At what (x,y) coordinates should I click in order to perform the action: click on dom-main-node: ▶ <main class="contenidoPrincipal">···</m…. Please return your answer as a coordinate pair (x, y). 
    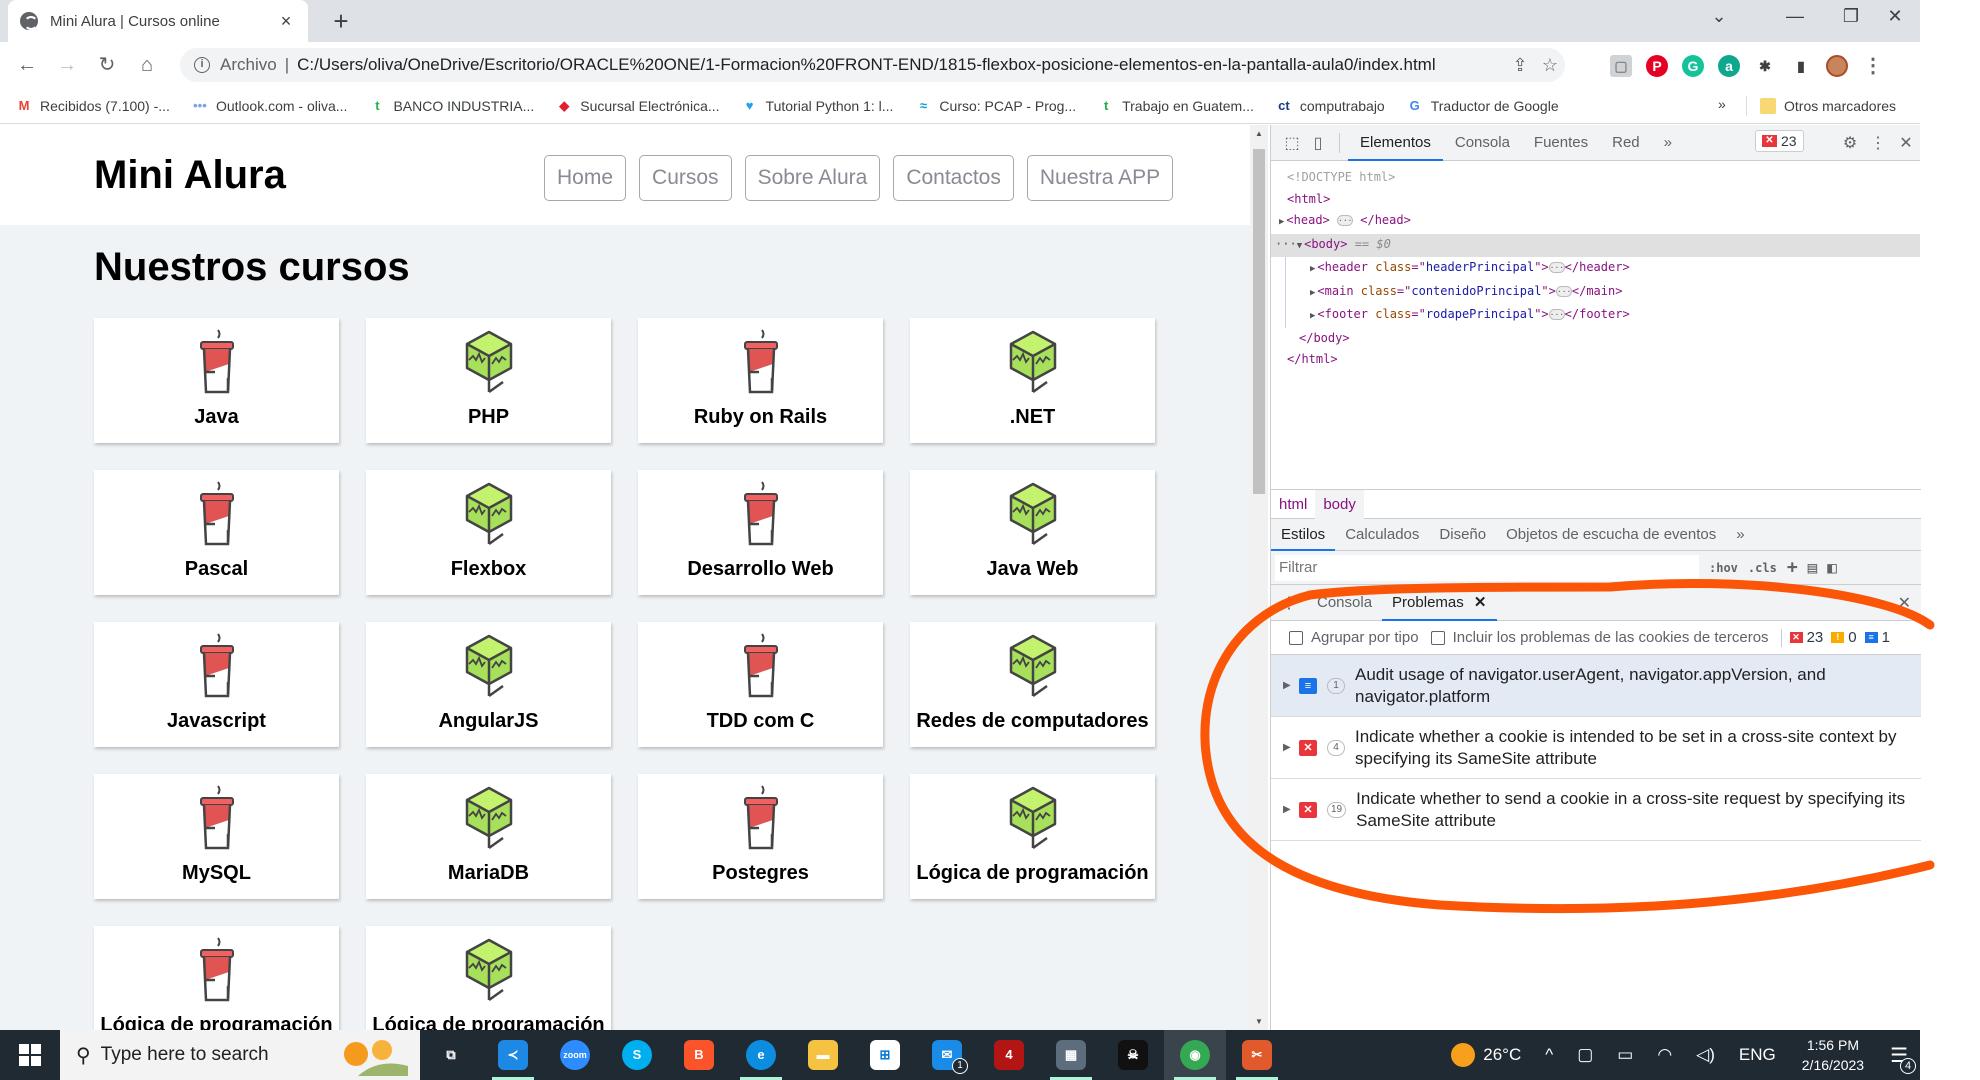
    Looking at the image, I should click on (1602, 292).